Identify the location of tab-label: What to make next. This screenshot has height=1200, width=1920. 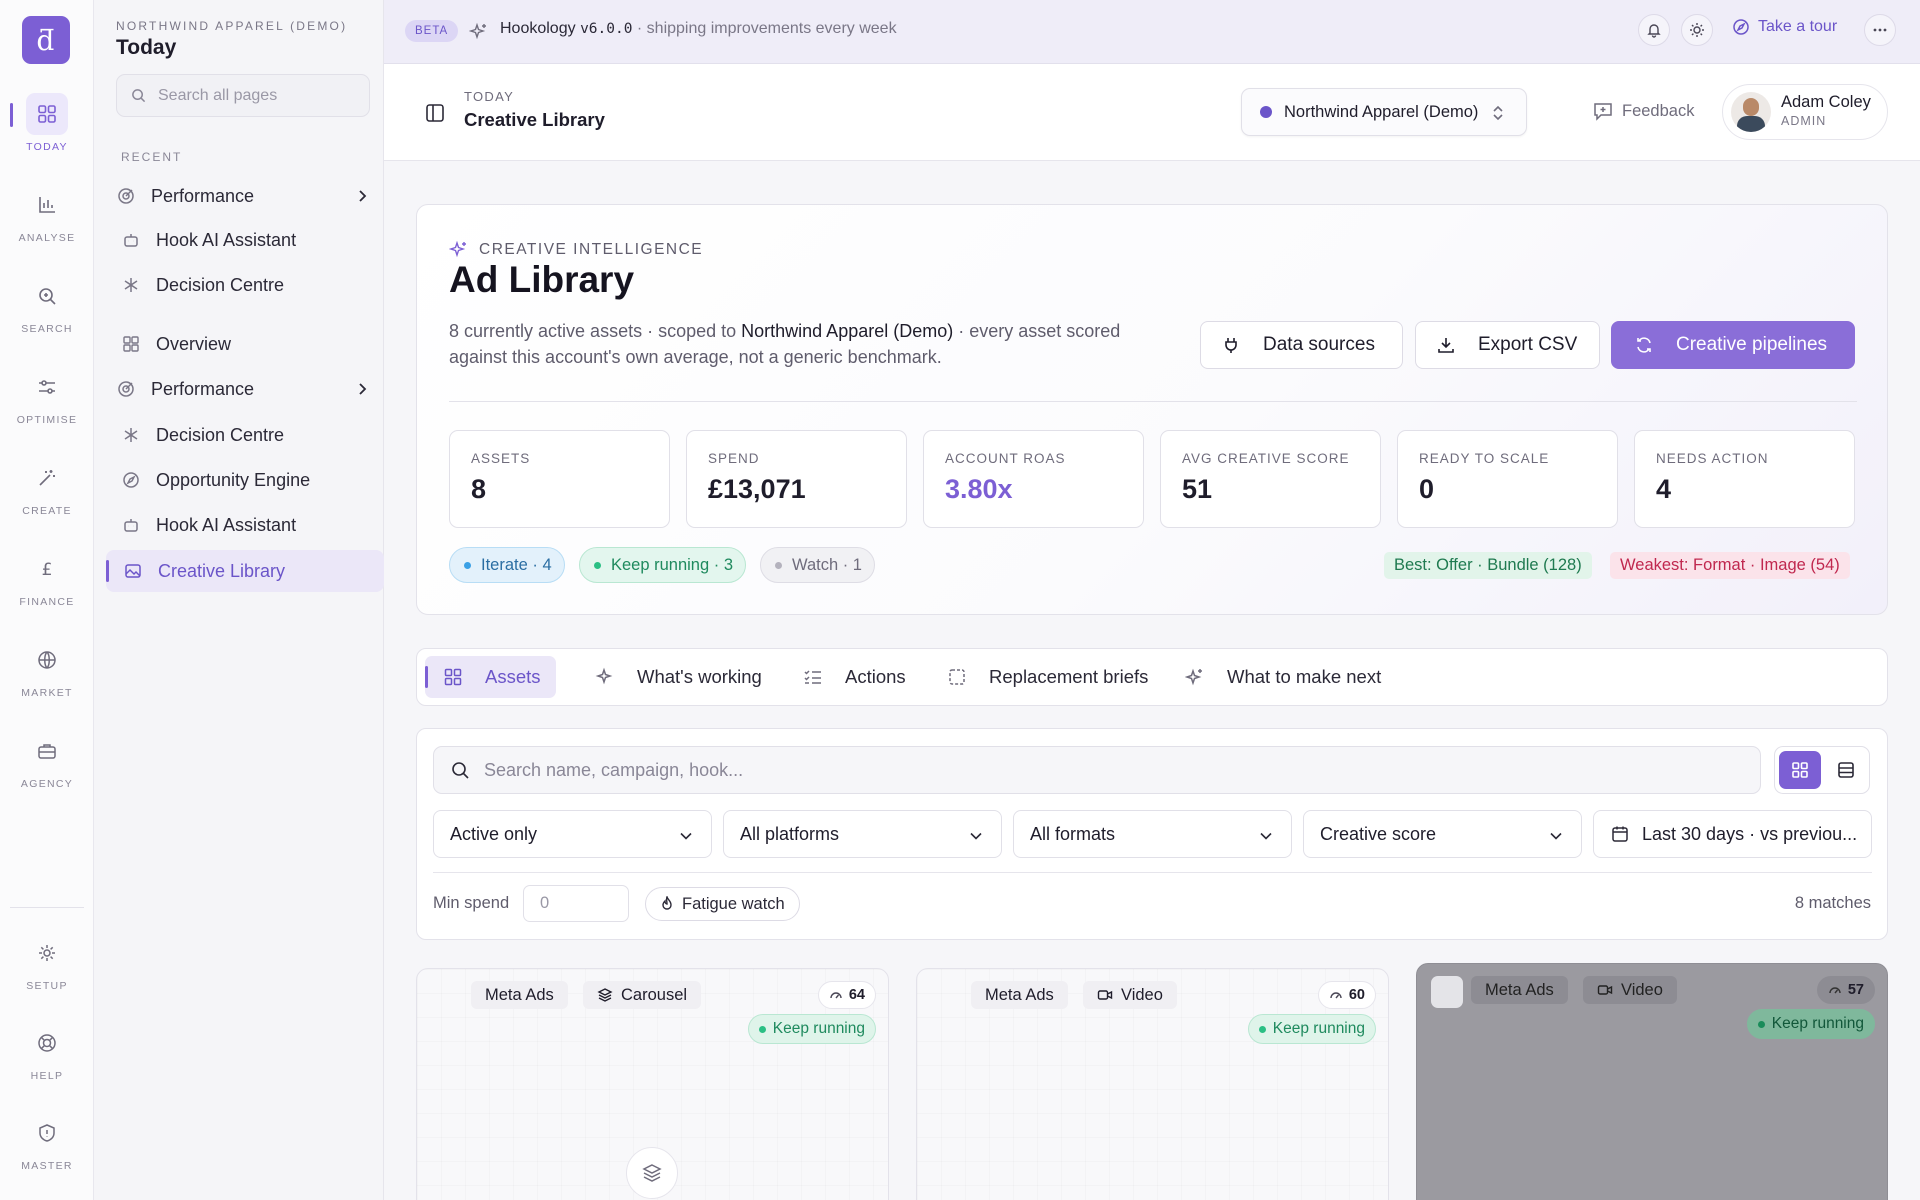
(1304, 676).